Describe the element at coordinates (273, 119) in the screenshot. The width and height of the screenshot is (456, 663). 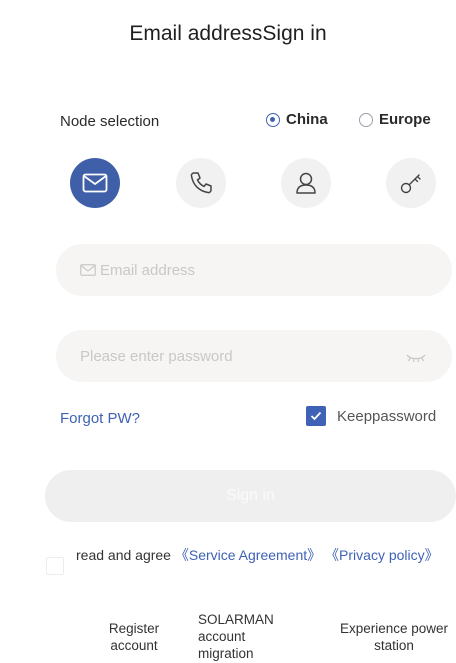
I see `radio-selected-icon` at that location.